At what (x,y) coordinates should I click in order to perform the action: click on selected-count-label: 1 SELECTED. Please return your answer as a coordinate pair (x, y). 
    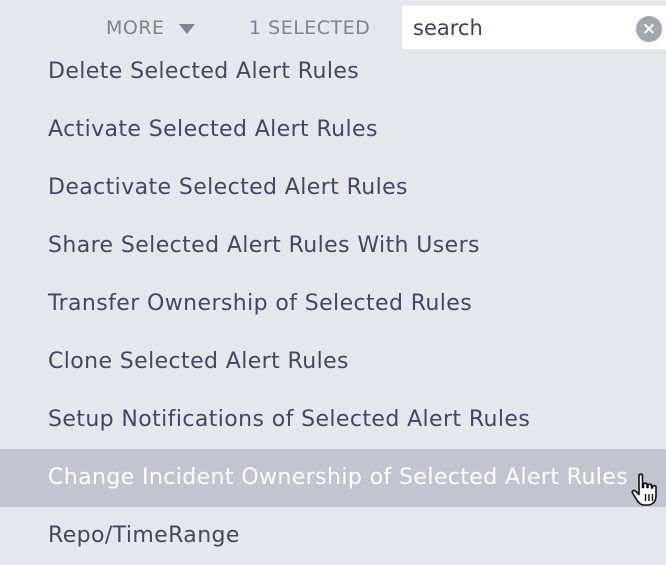
    Looking at the image, I should click on (310, 28).